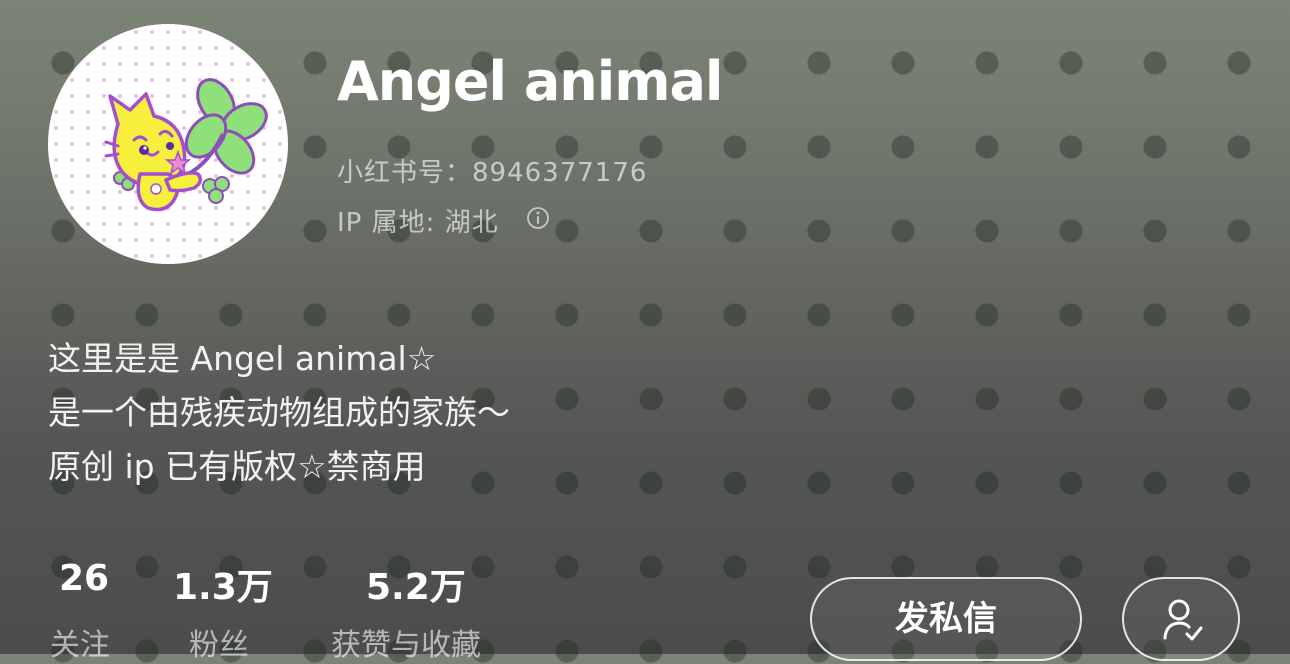  I want to click on bio-line: 这里是是 Angel animal☆, so click(242, 358).